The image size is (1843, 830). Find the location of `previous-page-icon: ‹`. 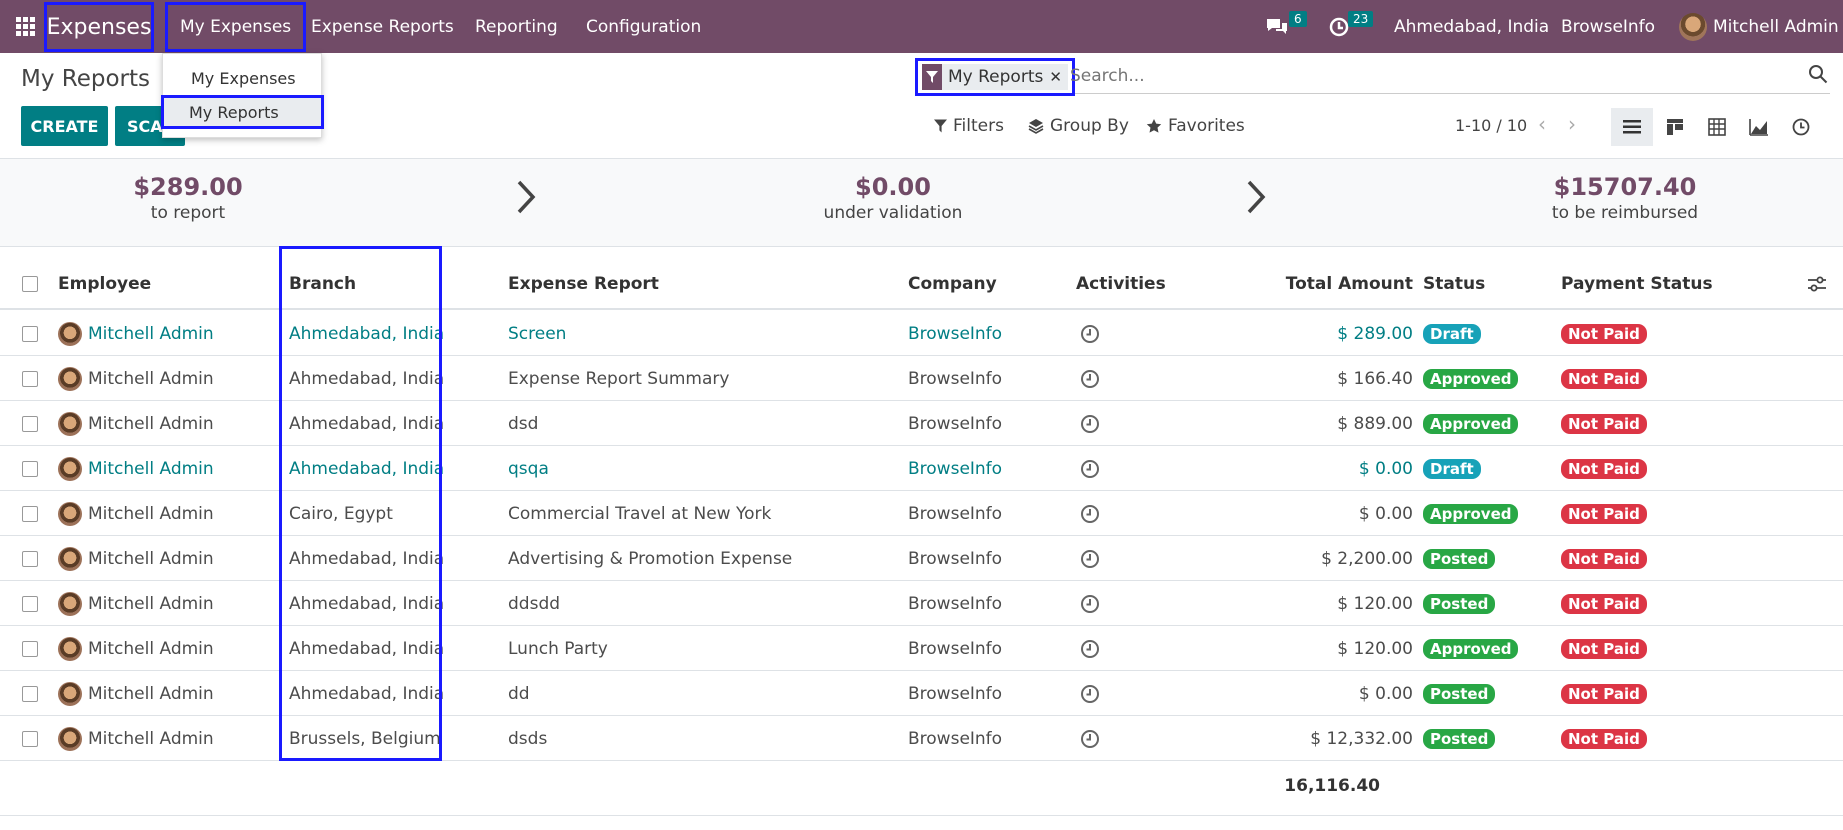

previous-page-icon: ‹ is located at coordinates (1542, 124).